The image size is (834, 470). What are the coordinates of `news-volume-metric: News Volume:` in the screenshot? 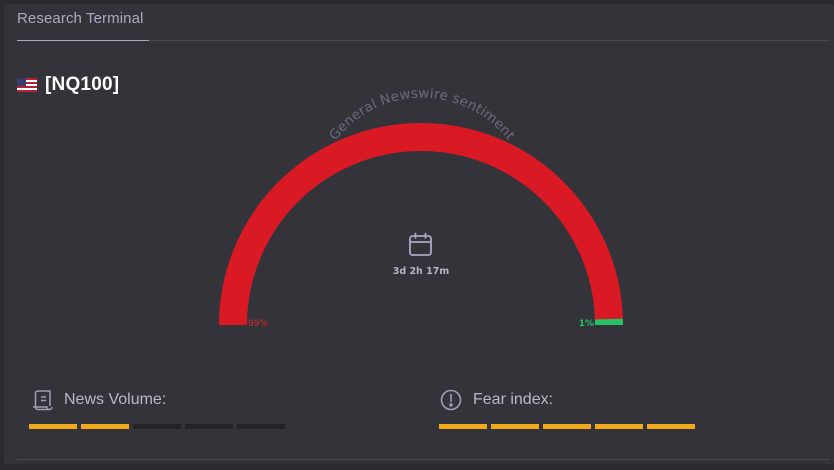 It's located at (98, 400).